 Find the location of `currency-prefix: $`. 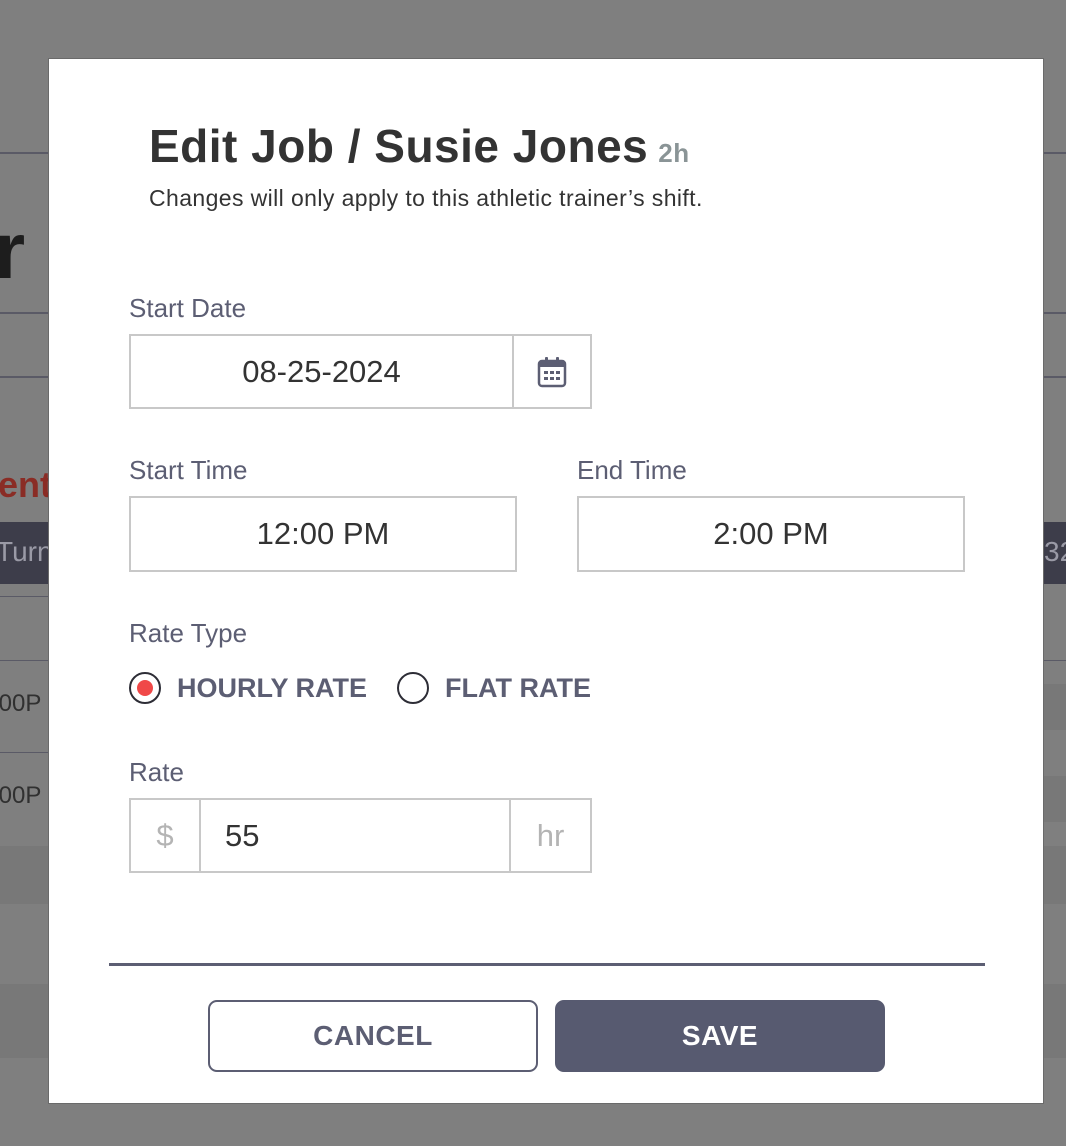

currency-prefix: $ is located at coordinates (166, 835).